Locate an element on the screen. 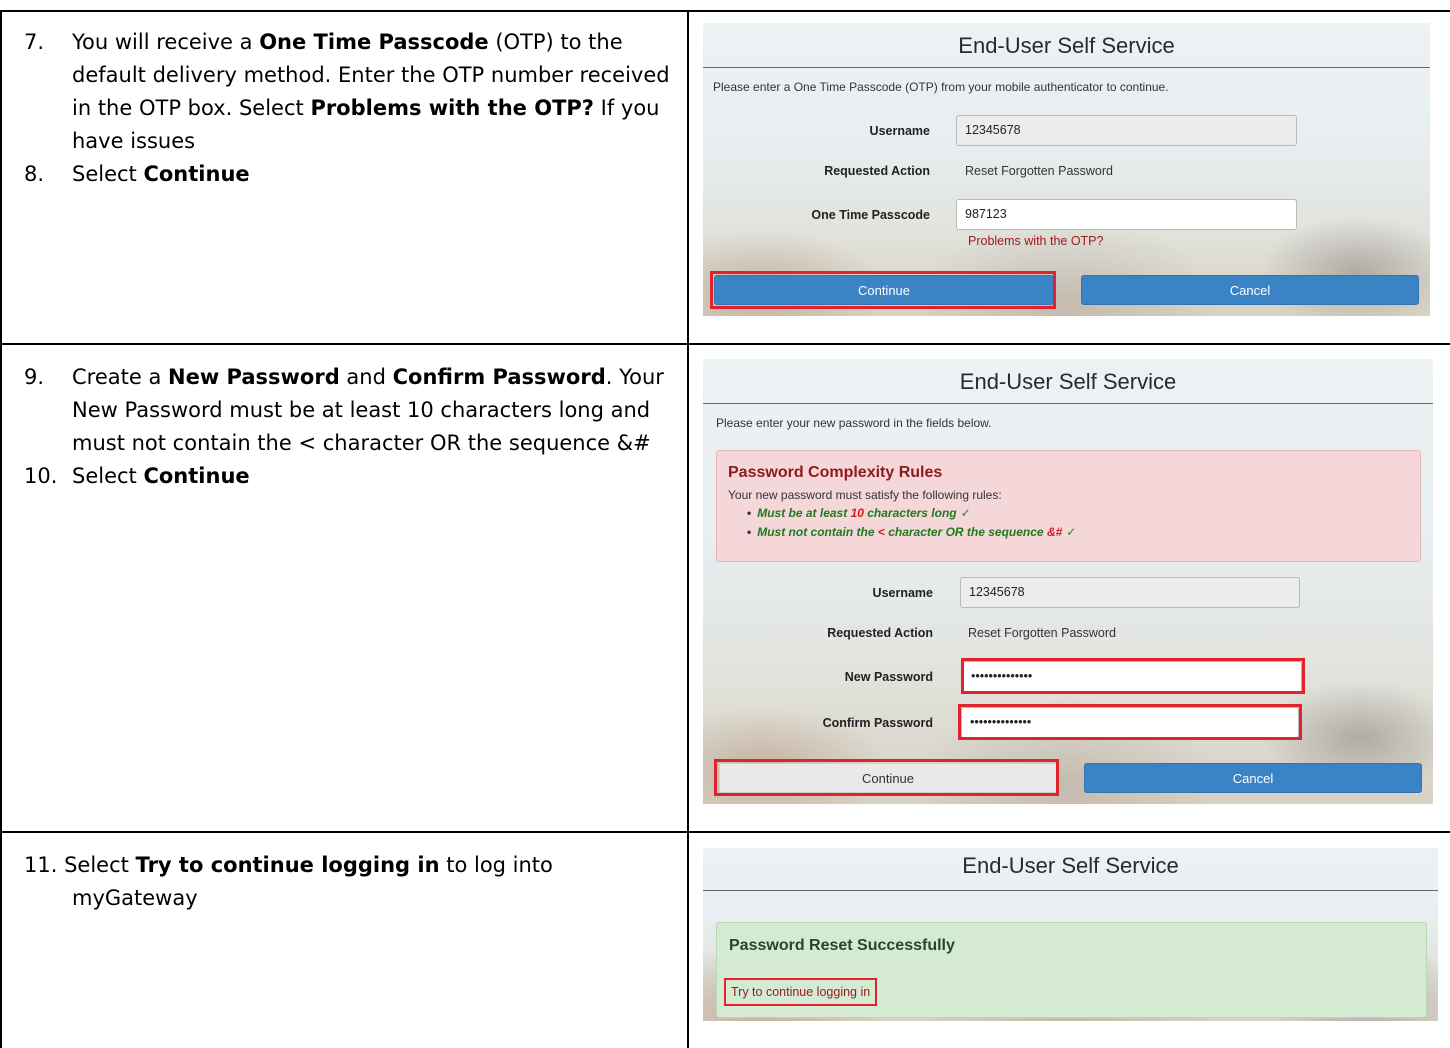 The height and width of the screenshot is (1048, 1450). rule-length: • Must be at least 10 characters long ✓ is located at coordinates (859, 513).